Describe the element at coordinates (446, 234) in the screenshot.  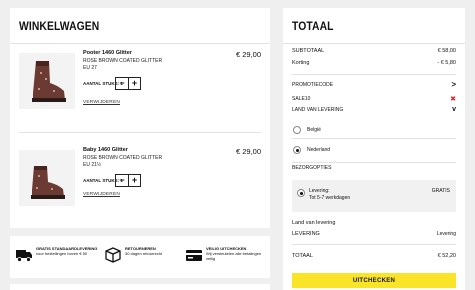
I see `levering-value: Levering` at that location.